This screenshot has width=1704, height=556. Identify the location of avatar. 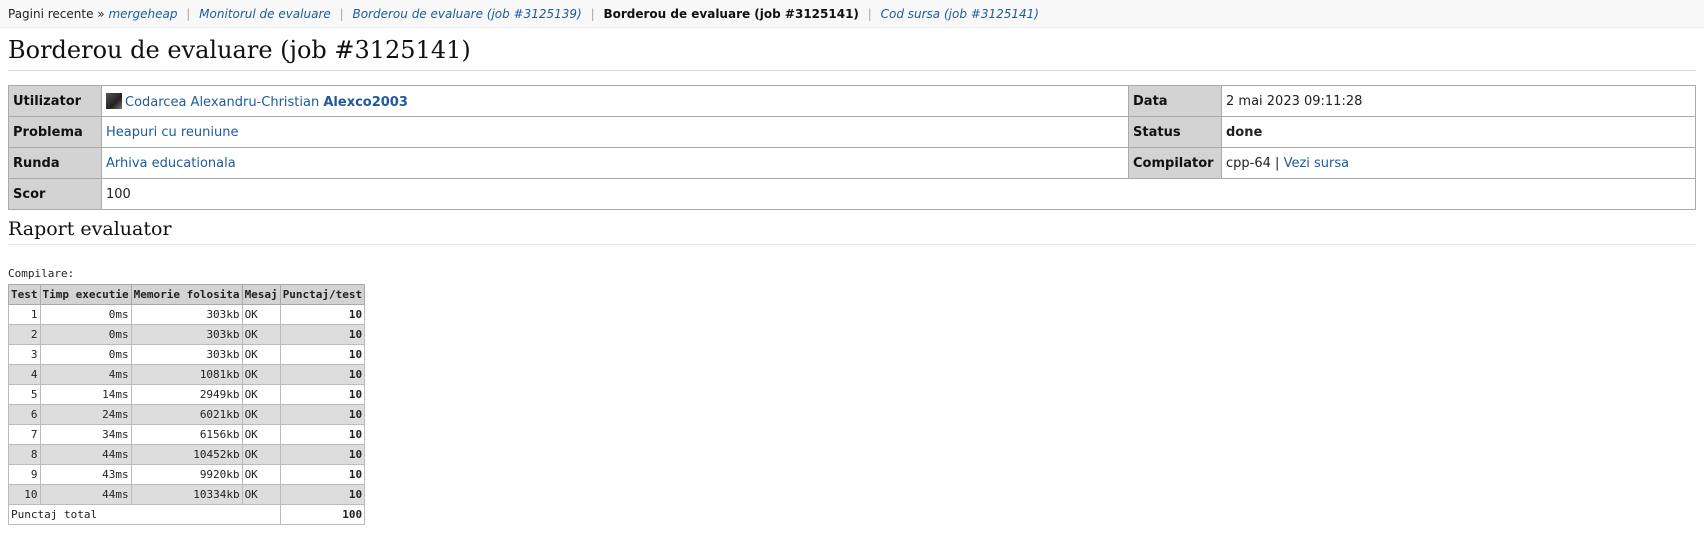
(114, 100).